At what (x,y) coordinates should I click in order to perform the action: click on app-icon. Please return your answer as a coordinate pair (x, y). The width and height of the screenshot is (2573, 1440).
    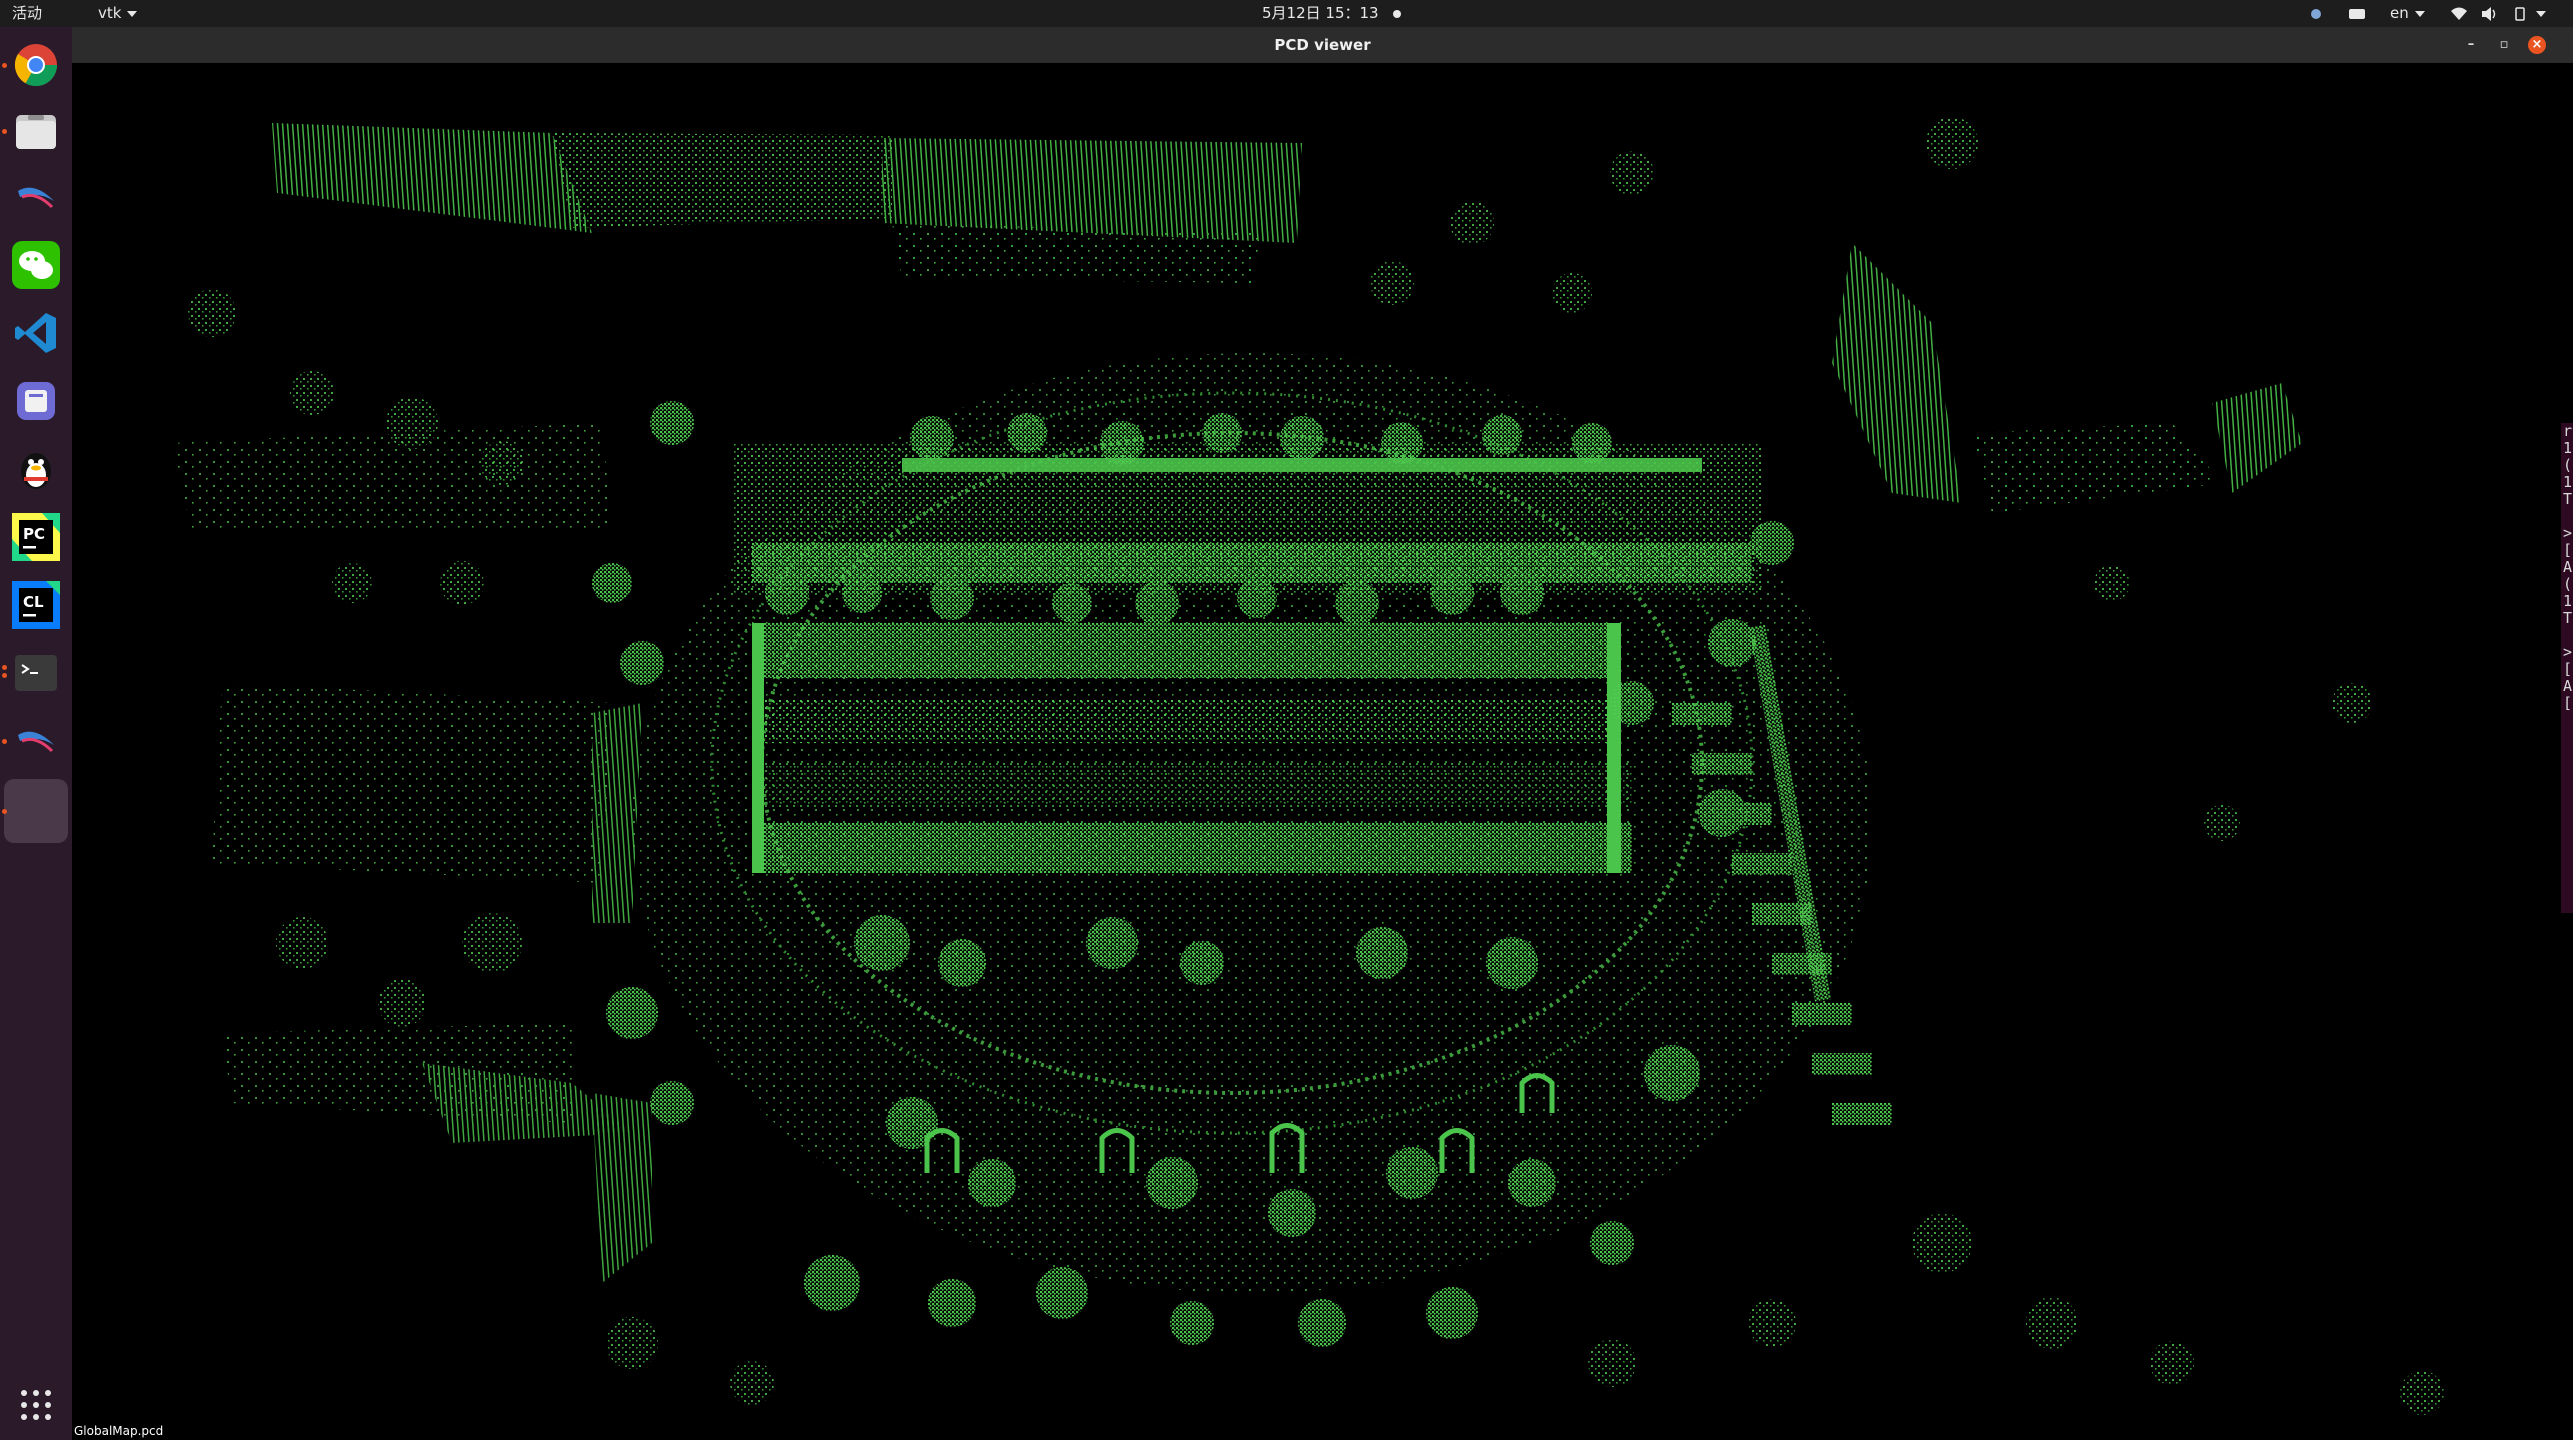
    Looking at the image, I should click on (36, 401).